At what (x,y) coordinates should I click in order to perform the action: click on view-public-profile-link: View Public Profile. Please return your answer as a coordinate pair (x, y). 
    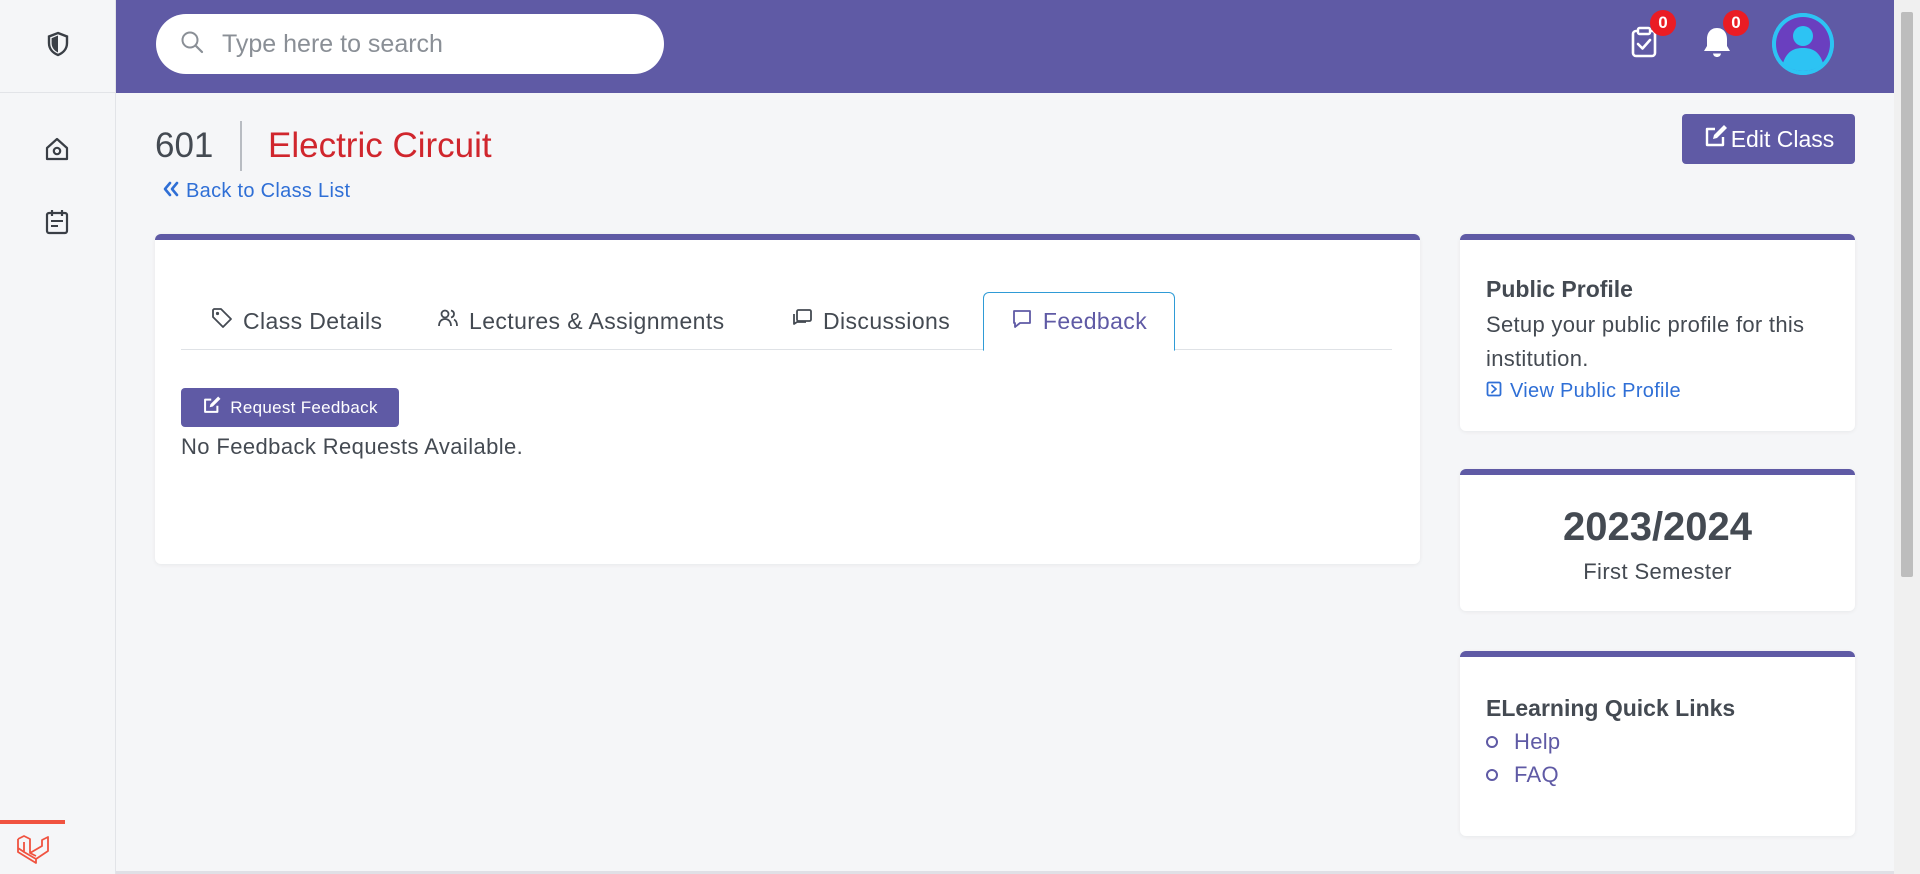
    Looking at the image, I should click on (1583, 391).